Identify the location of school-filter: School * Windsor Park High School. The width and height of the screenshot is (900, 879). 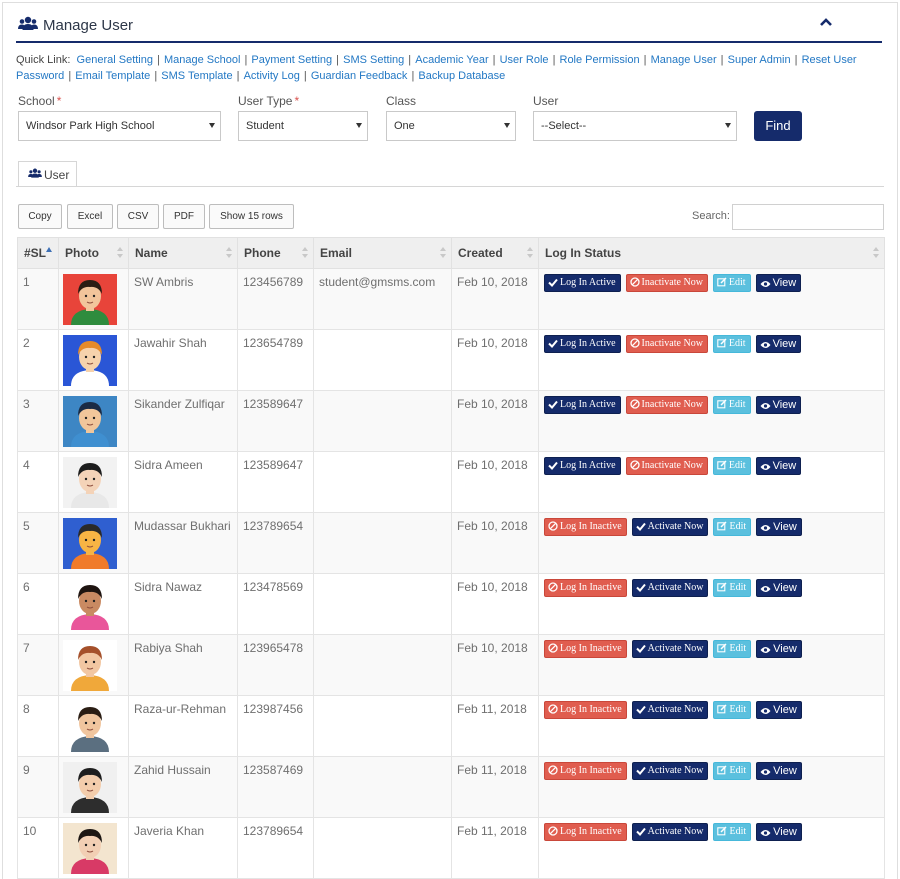
(119, 117).